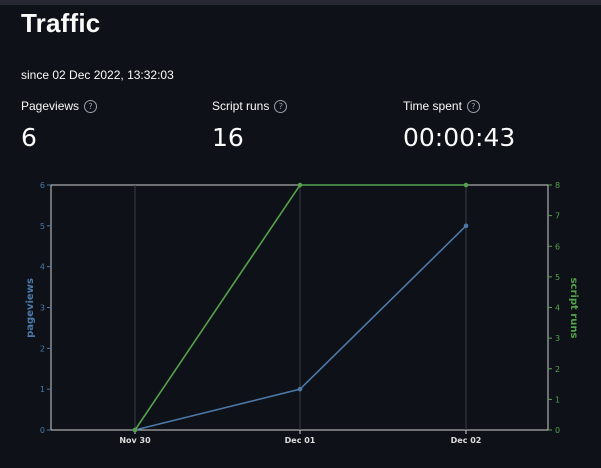  I want to click on metric-time-spent: Time spent ? 00:00:43, so click(459, 125).